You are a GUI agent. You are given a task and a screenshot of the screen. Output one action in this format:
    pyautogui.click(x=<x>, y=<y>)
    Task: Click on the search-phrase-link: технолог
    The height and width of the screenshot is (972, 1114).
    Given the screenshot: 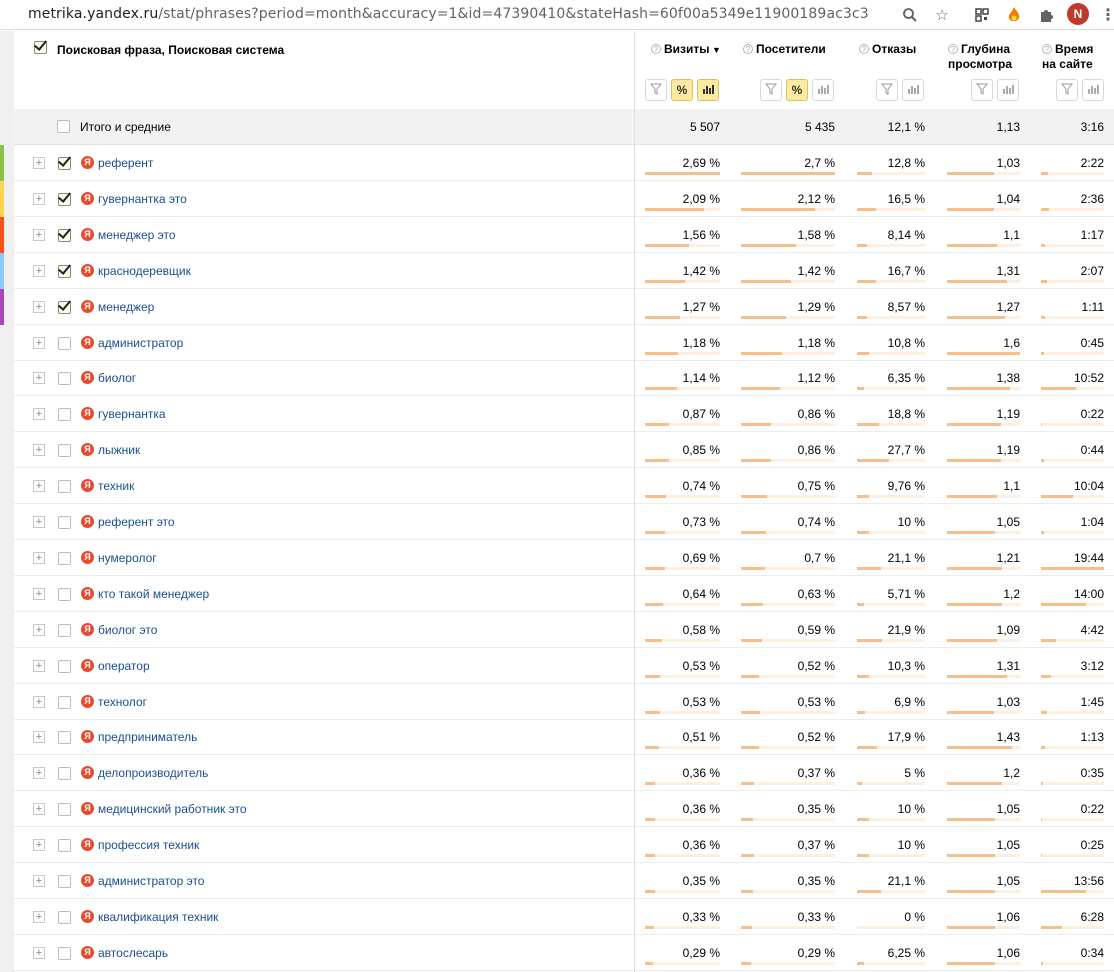 What is the action you would take?
    pyautogui.click(x=122, y=702)
    